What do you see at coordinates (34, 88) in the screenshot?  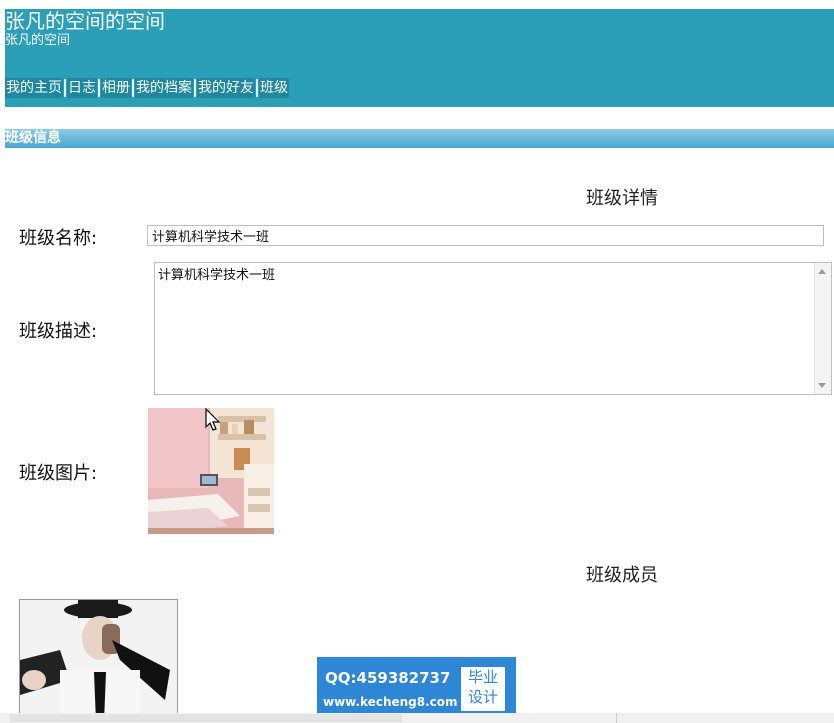 I see `nav-item-home: 我的主页` at bounding box center [34, 88].